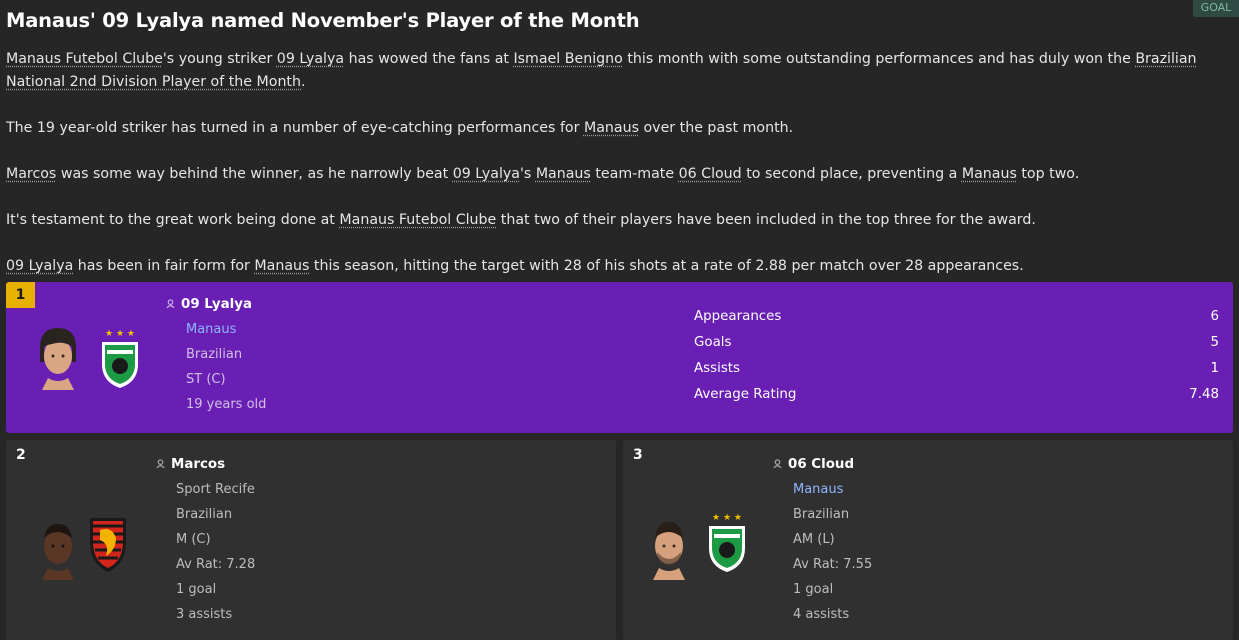 The height and width of the screenshot is (640, 1239). I want to click on winner-name: 09 Lyalya, so click(209, 304).